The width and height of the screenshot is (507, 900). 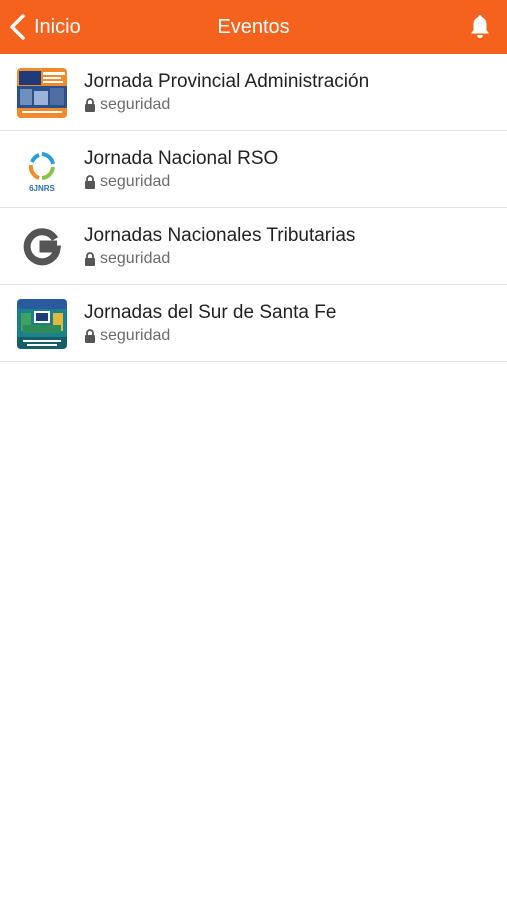 I want to click on back-button: Inicio, so click(x=44, y=27).